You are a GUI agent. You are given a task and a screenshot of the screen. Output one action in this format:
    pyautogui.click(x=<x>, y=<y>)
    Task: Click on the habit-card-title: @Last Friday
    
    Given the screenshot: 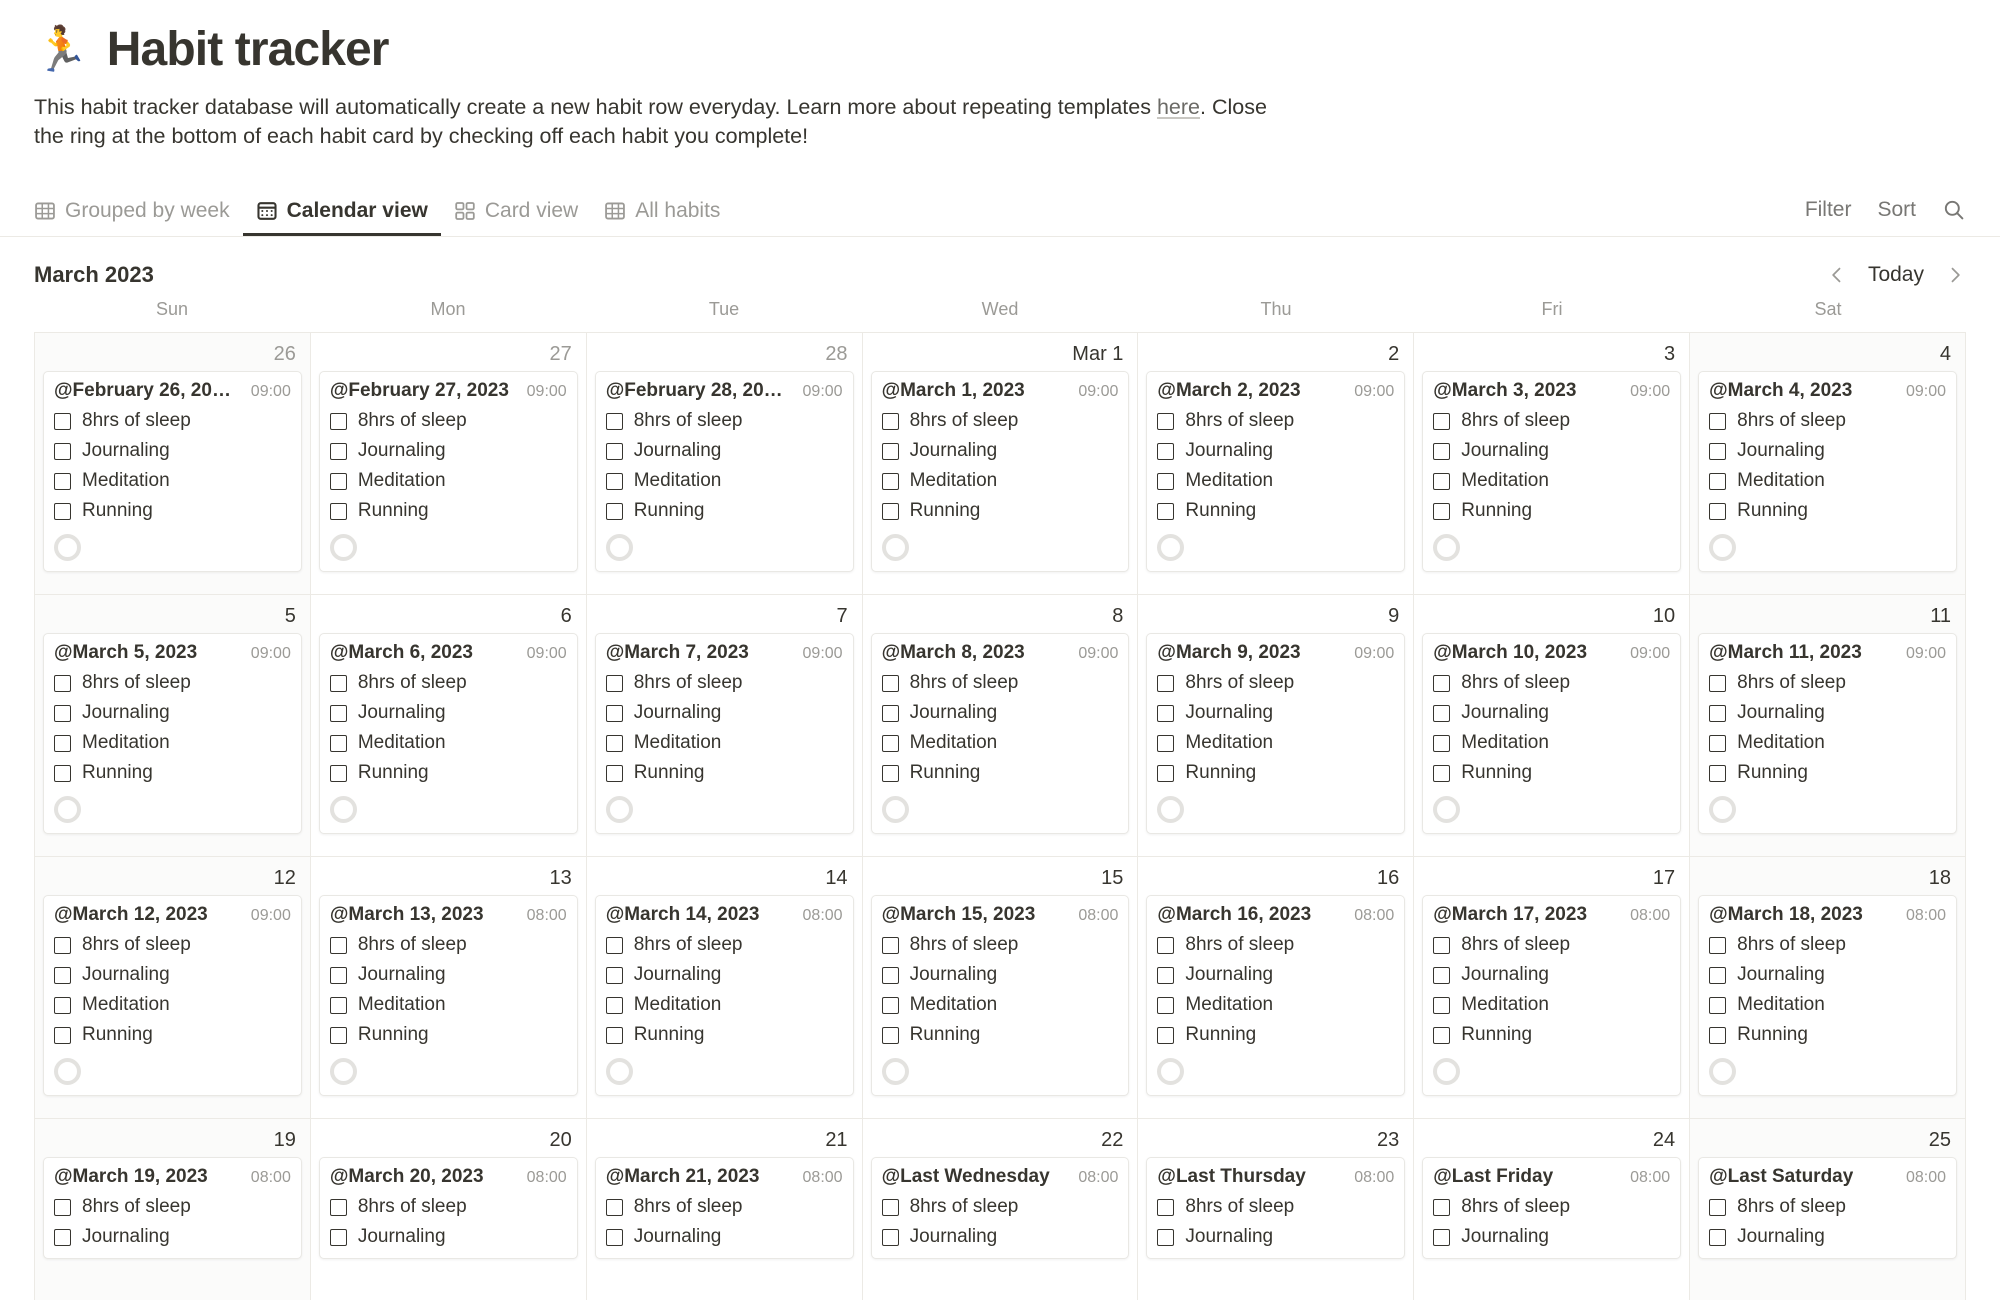 What is the action you would take?
    pyautogui.click(x=1493, y=1177)
    